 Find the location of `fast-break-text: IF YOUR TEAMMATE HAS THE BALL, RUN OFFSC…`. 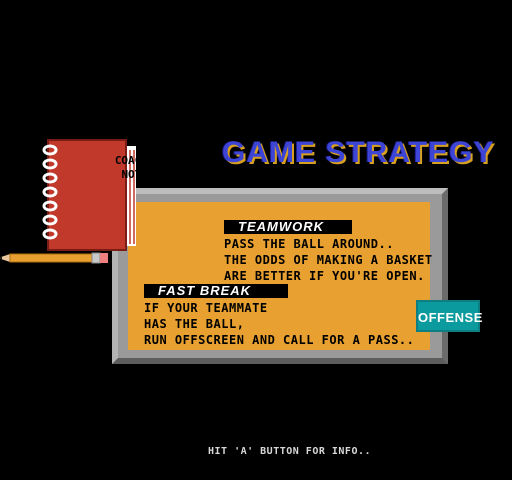

fast-break-text: IF YOUR TEAMMATE HAS THE BALL, RUN OFFSC… is located at coordinates (279, 324).